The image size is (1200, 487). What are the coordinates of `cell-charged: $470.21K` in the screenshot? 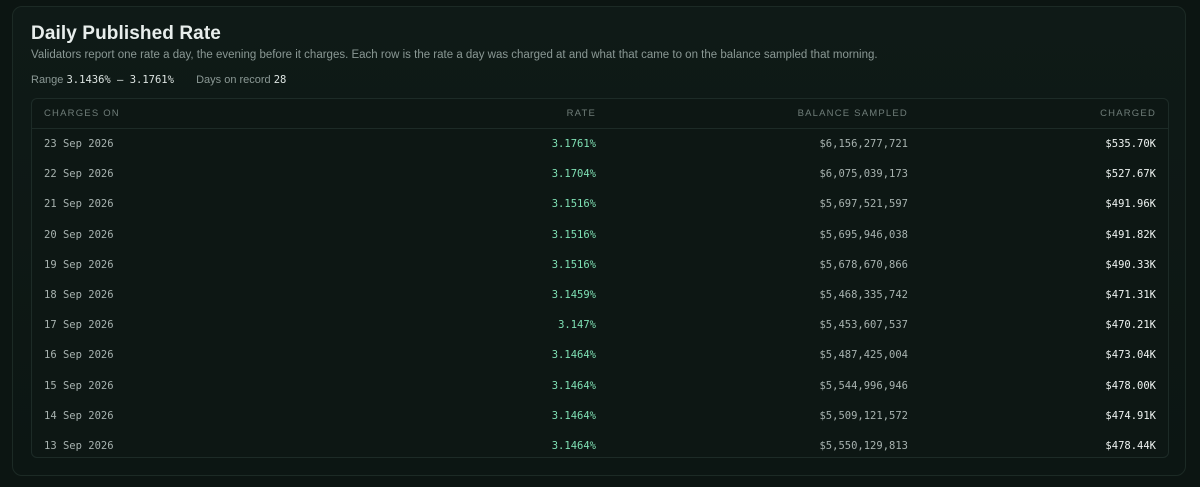 It's located at (1130, 325).